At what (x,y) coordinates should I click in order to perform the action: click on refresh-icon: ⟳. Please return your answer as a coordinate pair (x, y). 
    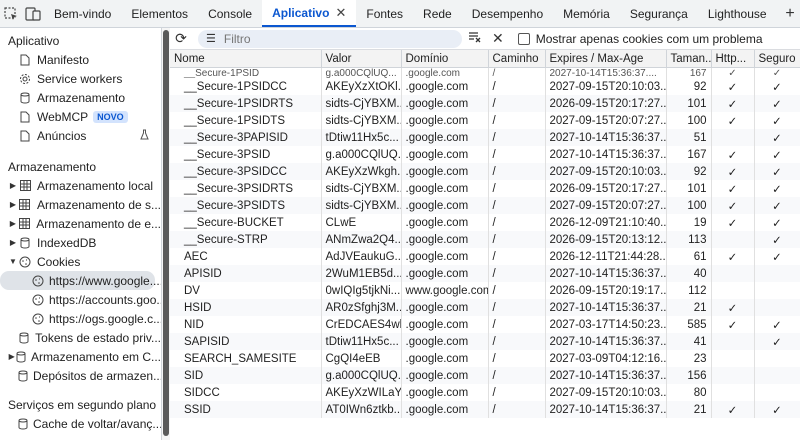
    Looking at the image, I should click on (181, 38).